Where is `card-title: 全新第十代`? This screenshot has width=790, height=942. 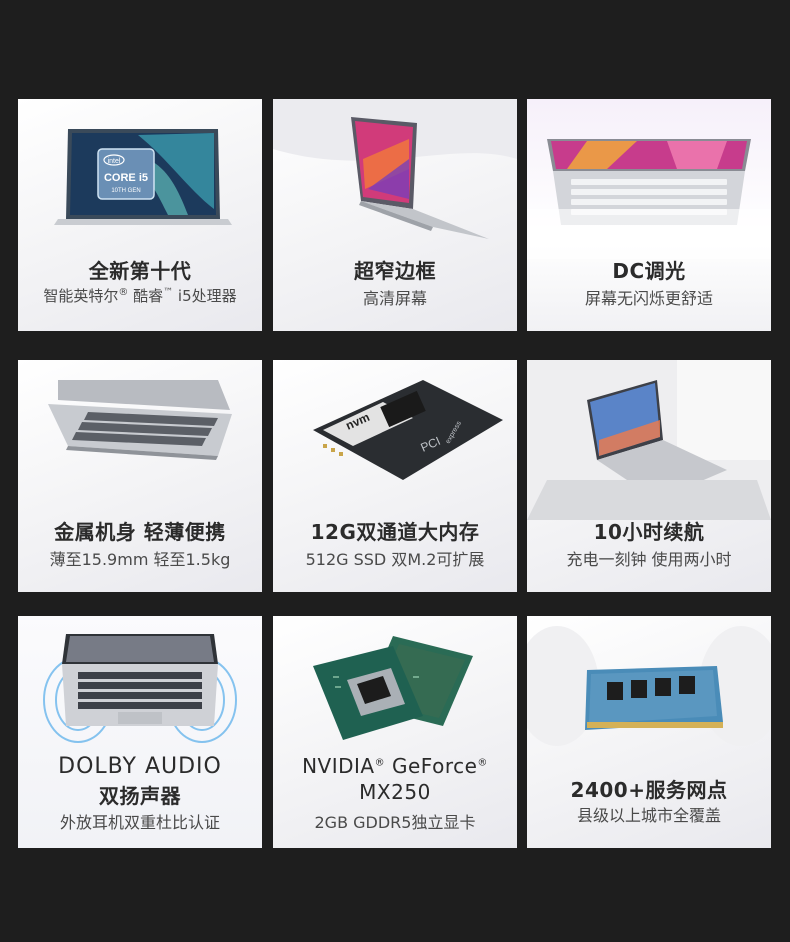 card-title: 全新第十代 is located at coordinates (140, 271).